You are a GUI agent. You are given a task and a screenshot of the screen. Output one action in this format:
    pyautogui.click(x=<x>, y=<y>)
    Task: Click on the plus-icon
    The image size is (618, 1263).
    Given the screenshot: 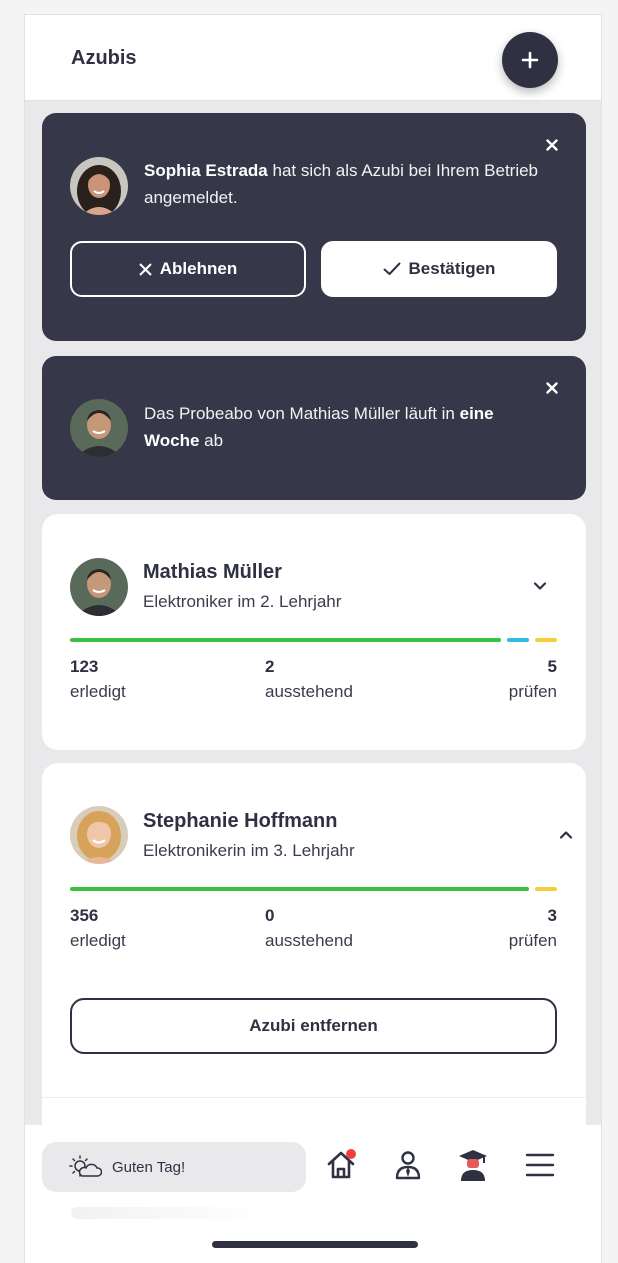 What is the action you would take?
    pyautogui.click(x=530, y=60)
    